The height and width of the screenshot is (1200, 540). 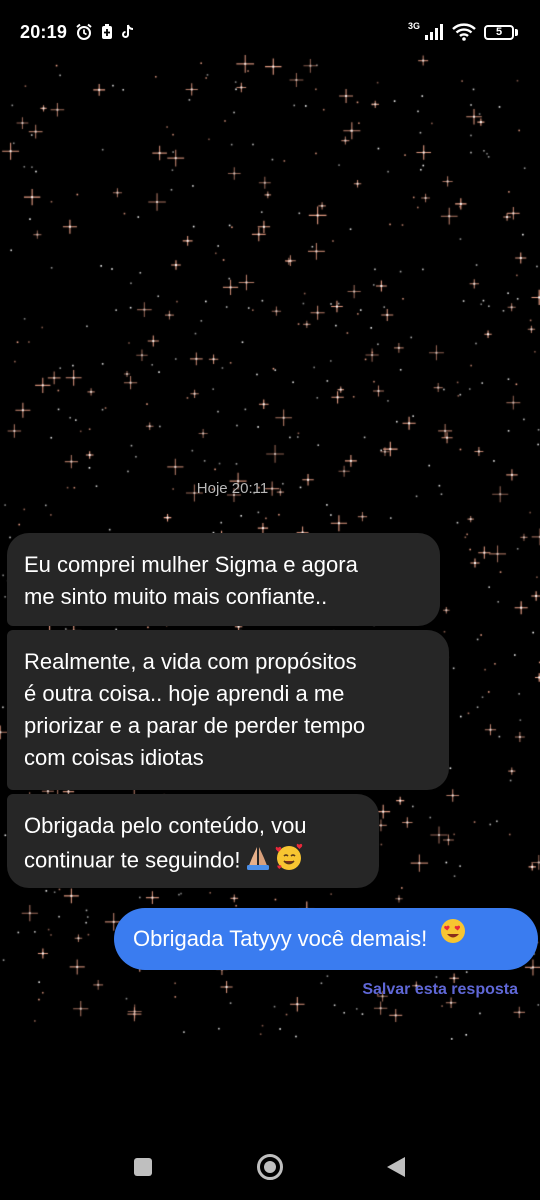 I want to click on message-line: priorizar e a parar de perder tempo, so click(x=195, y=725).